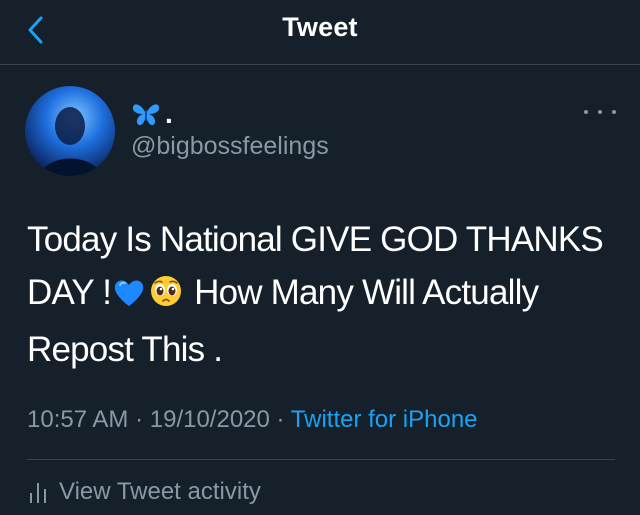 The width and height of the screenshot is (640, 515). What do you see at coordinates (321, 459) in the screenshot?
I see `divider` at bounding box center [321, 459].